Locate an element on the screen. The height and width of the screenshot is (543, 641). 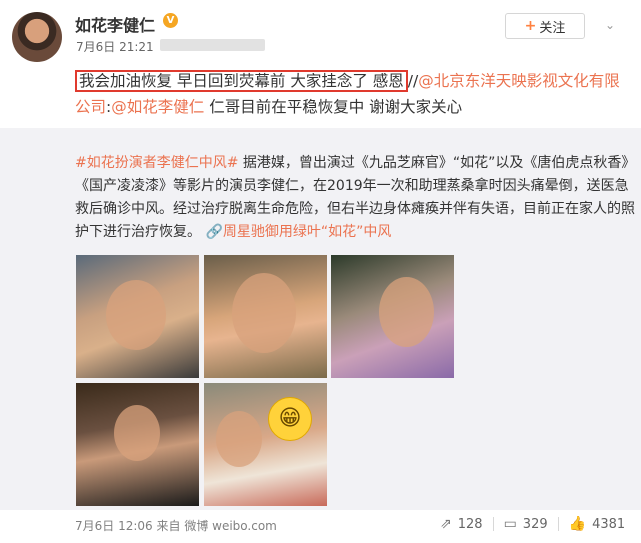
action-bar: ⇗ 128 ▭ 329 👍 4381 is located at coordinates (532, 524).